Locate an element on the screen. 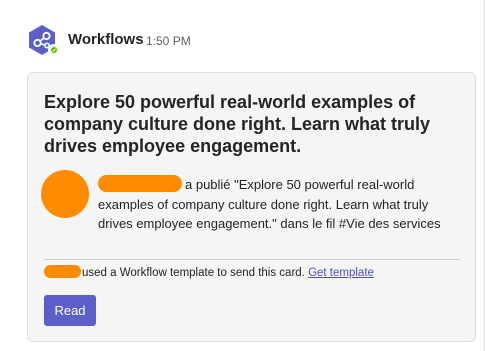 Image resolution: width=485 pixels, height=351 pixels. get-template-link: Get template is located at coordinates (341, 273).